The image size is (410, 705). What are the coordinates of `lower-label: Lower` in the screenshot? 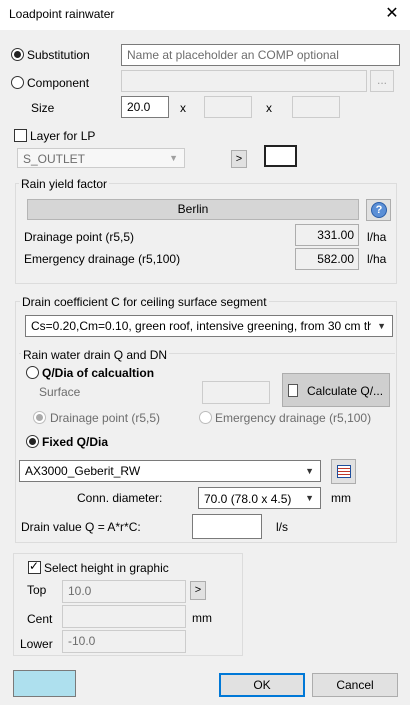 It's located at (36, 644).